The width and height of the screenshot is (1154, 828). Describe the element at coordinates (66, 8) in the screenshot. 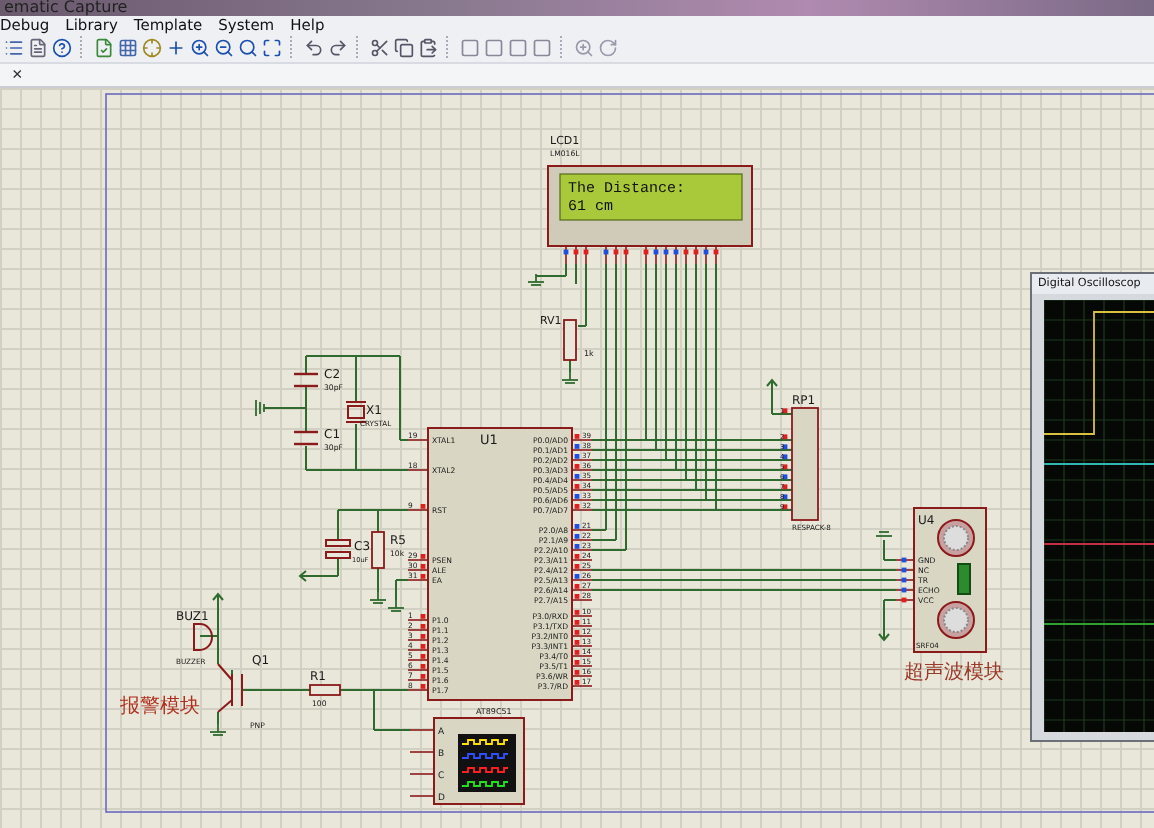

I see `window-title: ematic Capture` at that location.